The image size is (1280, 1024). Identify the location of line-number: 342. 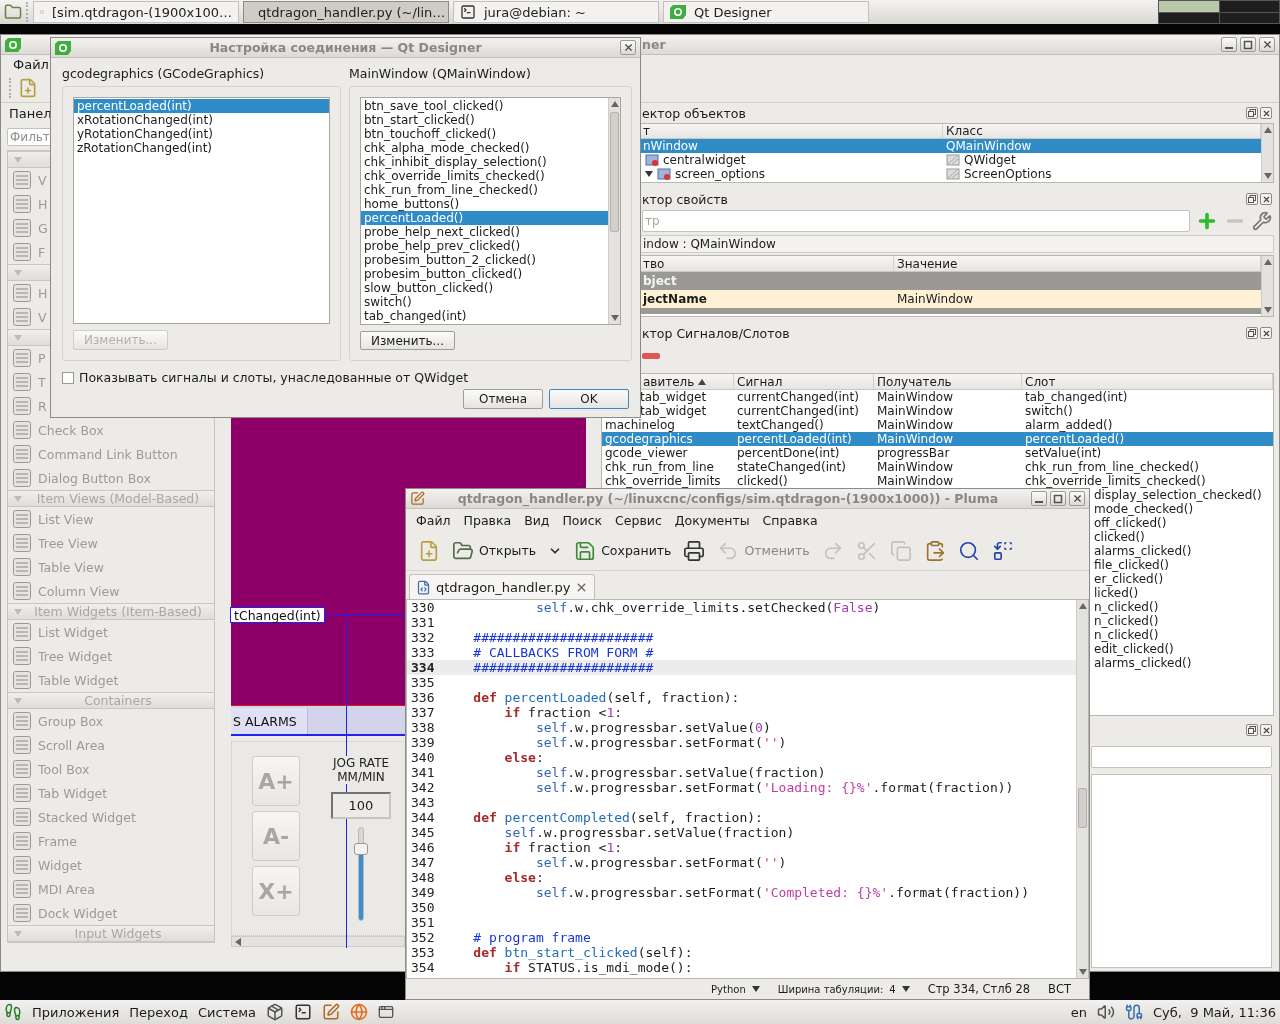
(423, 787).